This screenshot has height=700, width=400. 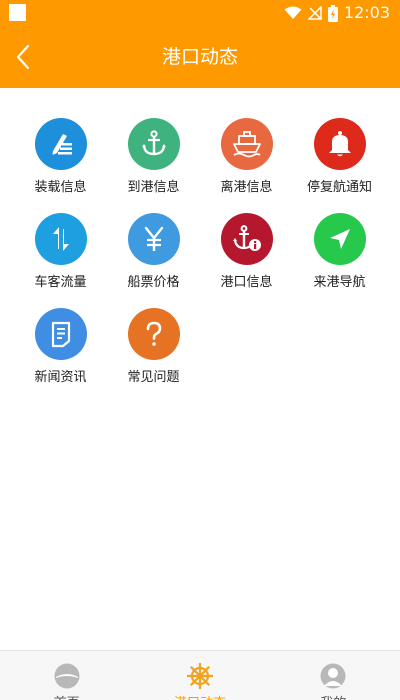 What do you see at coordinates (153, 187) in the screenshot?
I see `grid-item-label: 到港信息` at bounding box center [153, 187].